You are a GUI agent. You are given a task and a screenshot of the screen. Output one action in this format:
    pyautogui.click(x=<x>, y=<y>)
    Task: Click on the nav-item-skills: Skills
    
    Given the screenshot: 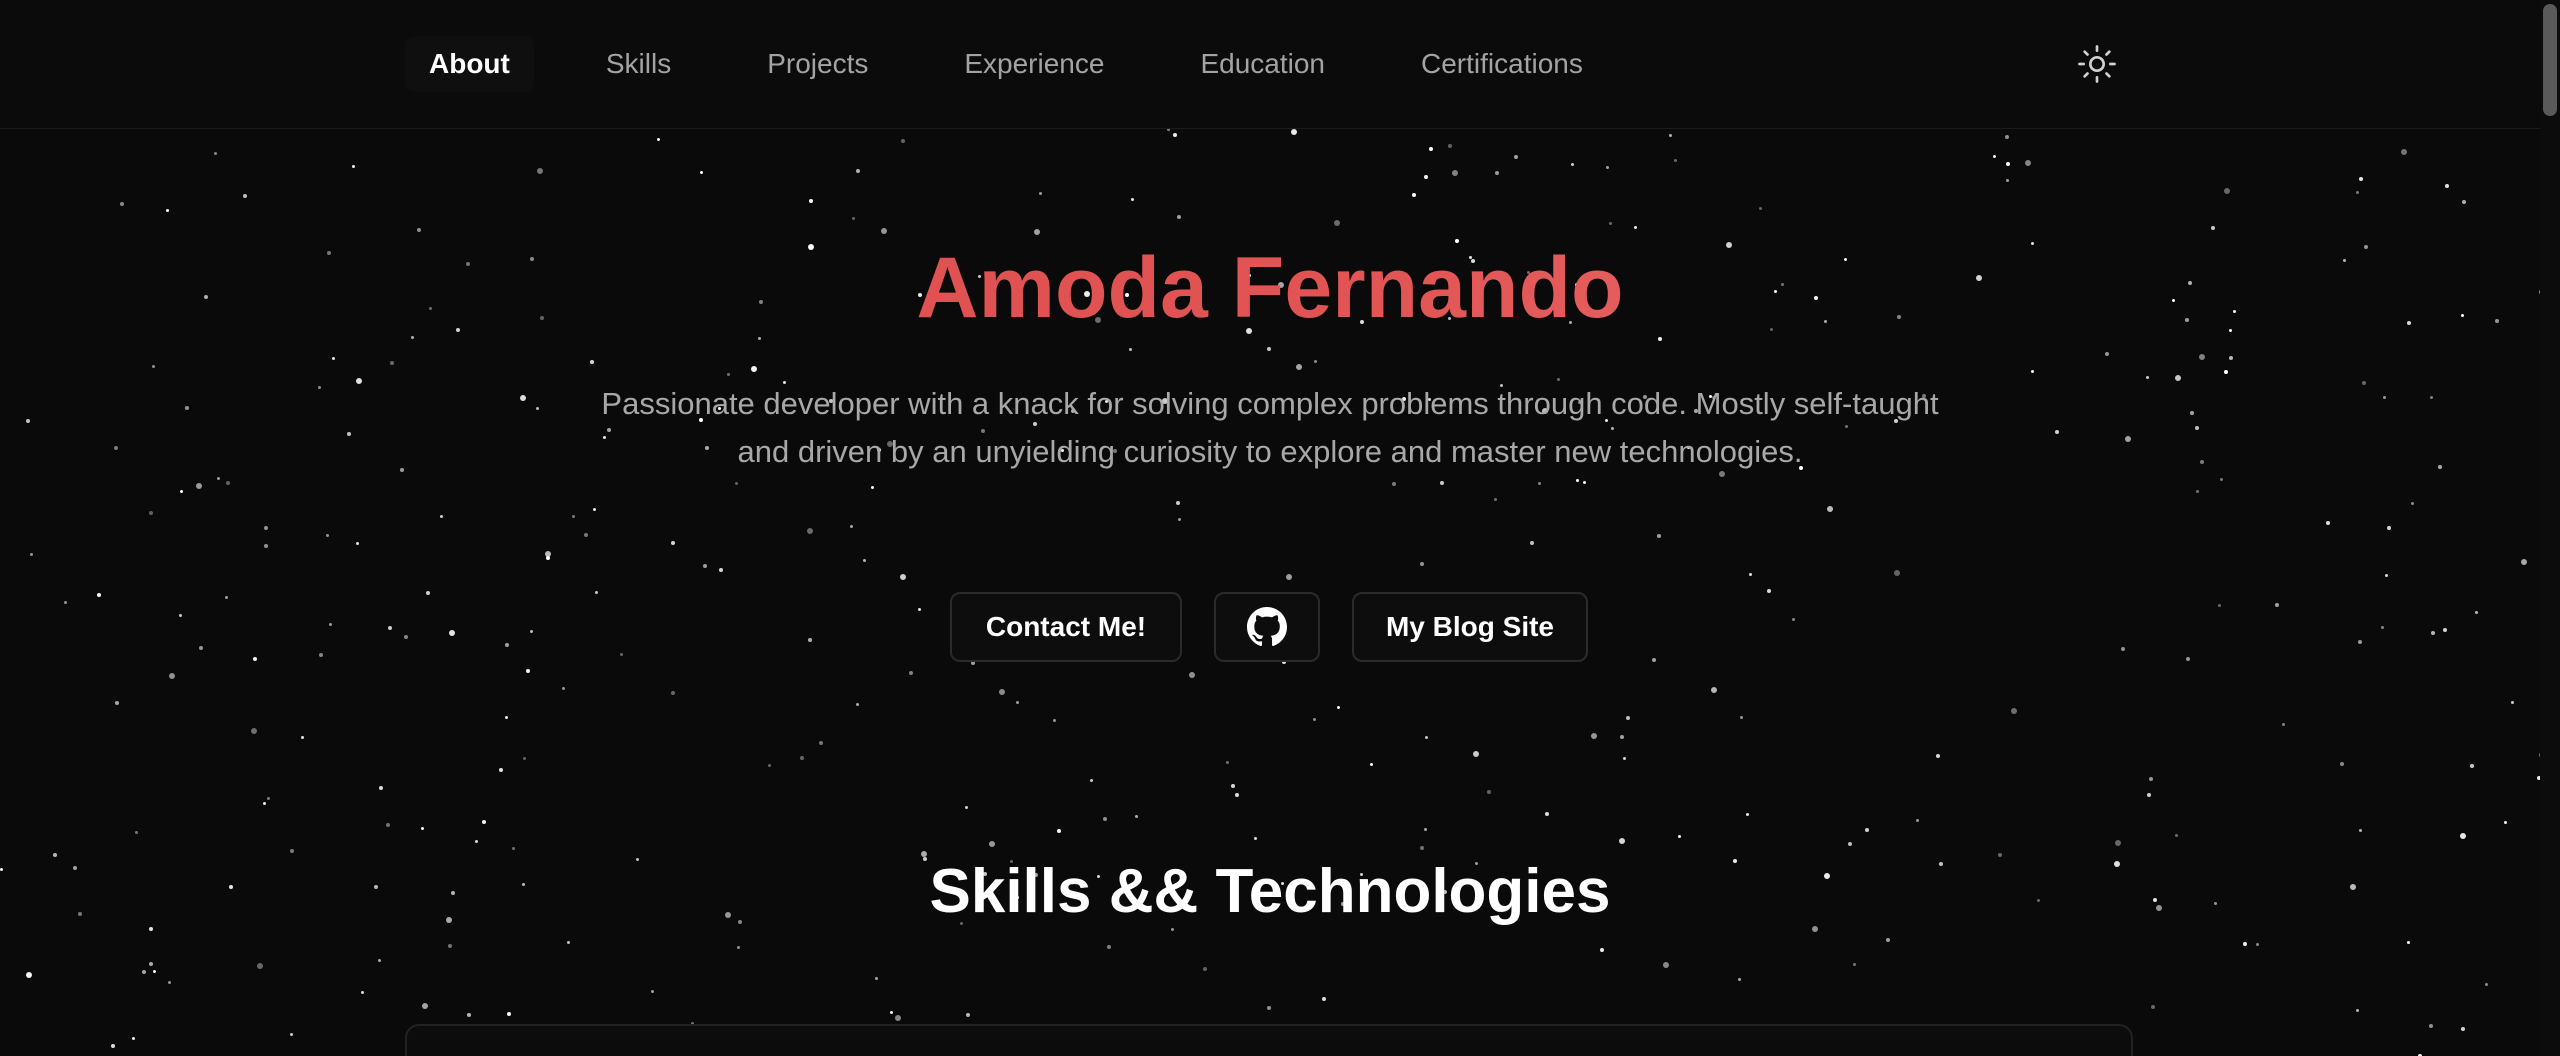 What is the action you would take?
    pyautogui.click(x=638, y=64)
    